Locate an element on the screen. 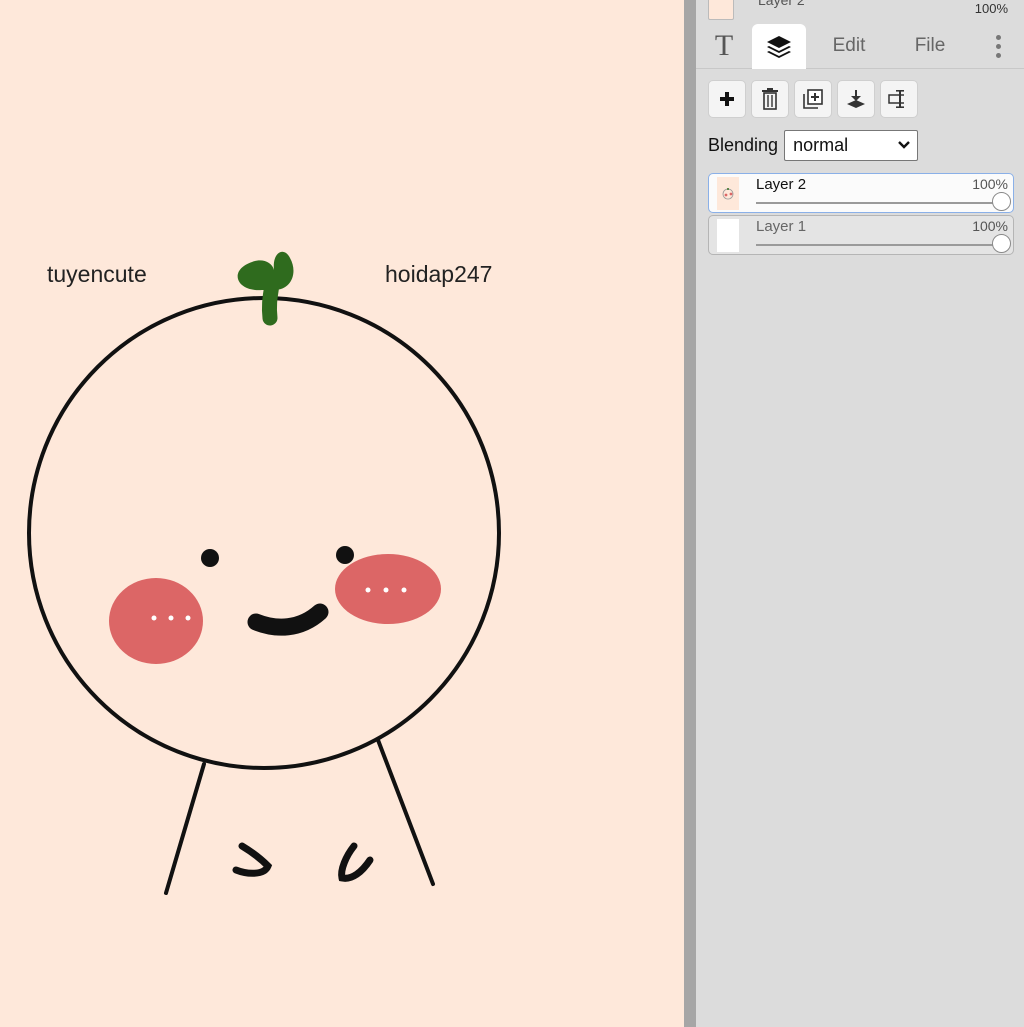 Image resolution: width=1024 pixels, height=1027 pixels. merge-down-icon is located at coordinates (856, 99).